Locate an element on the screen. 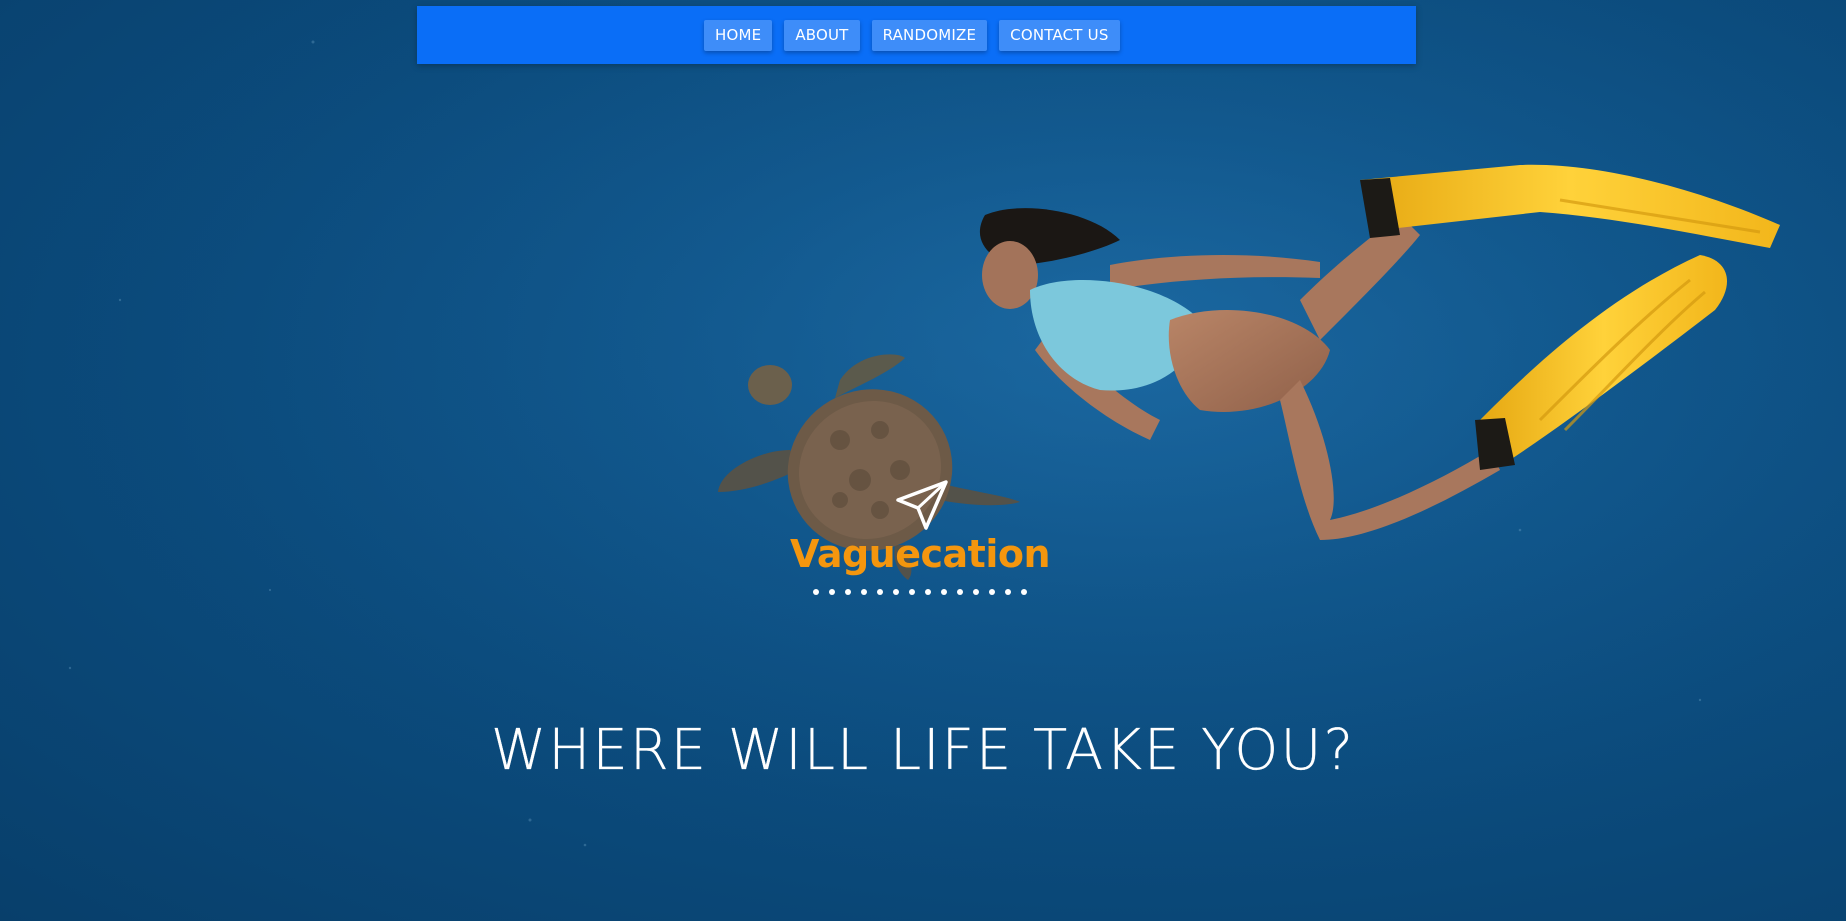 The height and width of the screenshot is (921, 1846). brand-name: Vaguecation is located at coordinates (920, 554).